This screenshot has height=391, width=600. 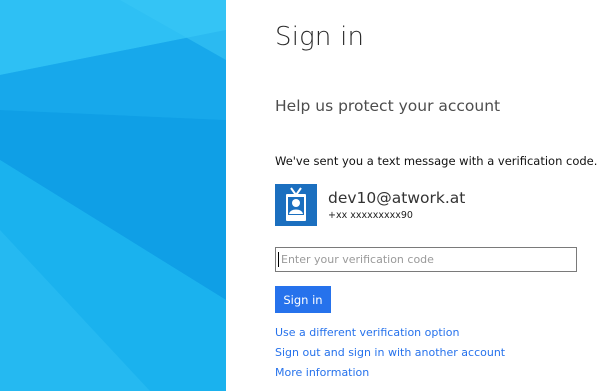 What do you see at coordinates (370, 215) in the screenshot?
I see `account-phone: +xx xxxxxxxxx90` at bounding box center [370, 215].